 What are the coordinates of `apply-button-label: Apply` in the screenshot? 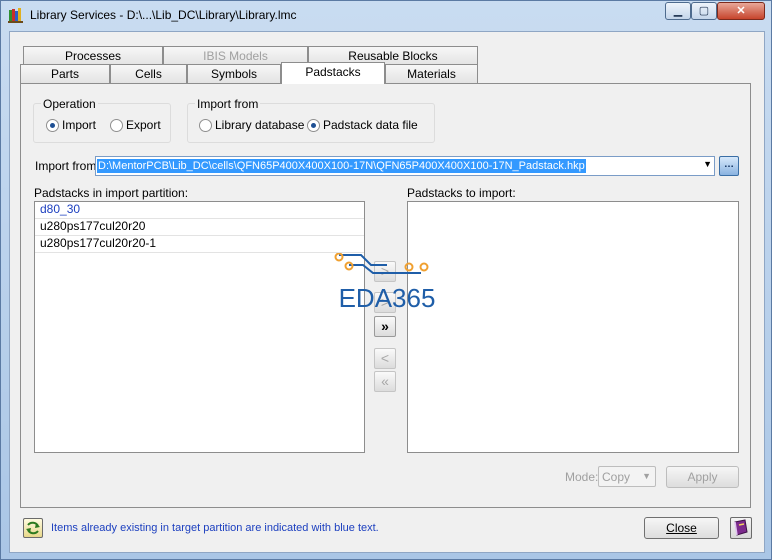 It's located at (702, 477).